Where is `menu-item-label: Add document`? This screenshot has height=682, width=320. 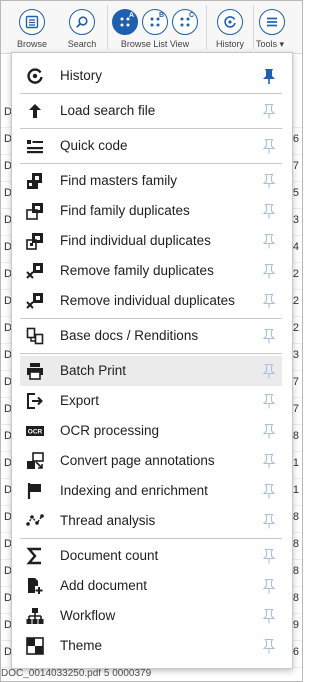 menu-item-label: Add document is located at coordinates (104, 585).